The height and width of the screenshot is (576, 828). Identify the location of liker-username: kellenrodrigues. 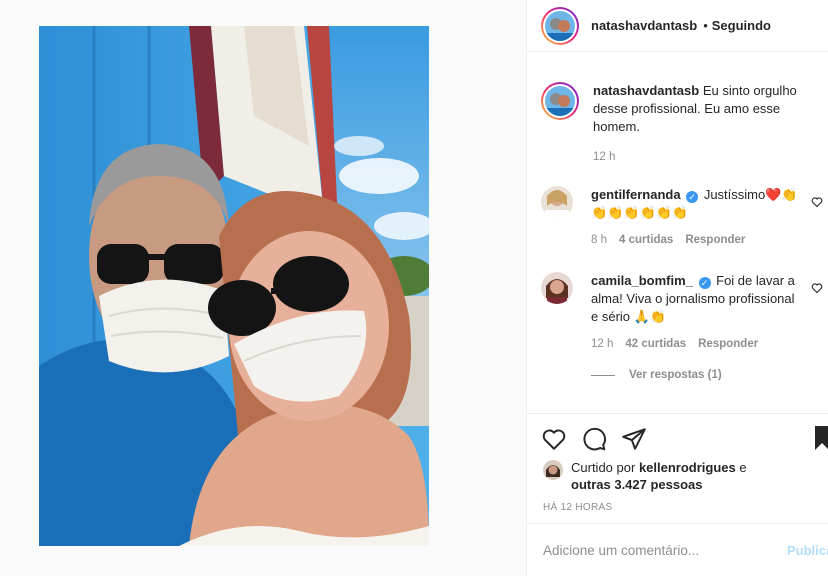
(687, 467).